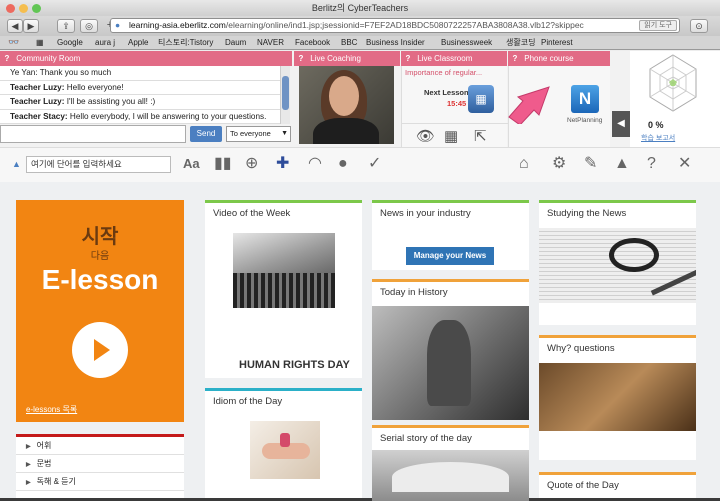  What do you see at coordinates (581, 348) in the screenshot?
I see `card-title: Why? questions` at bounding box center [581, 348].